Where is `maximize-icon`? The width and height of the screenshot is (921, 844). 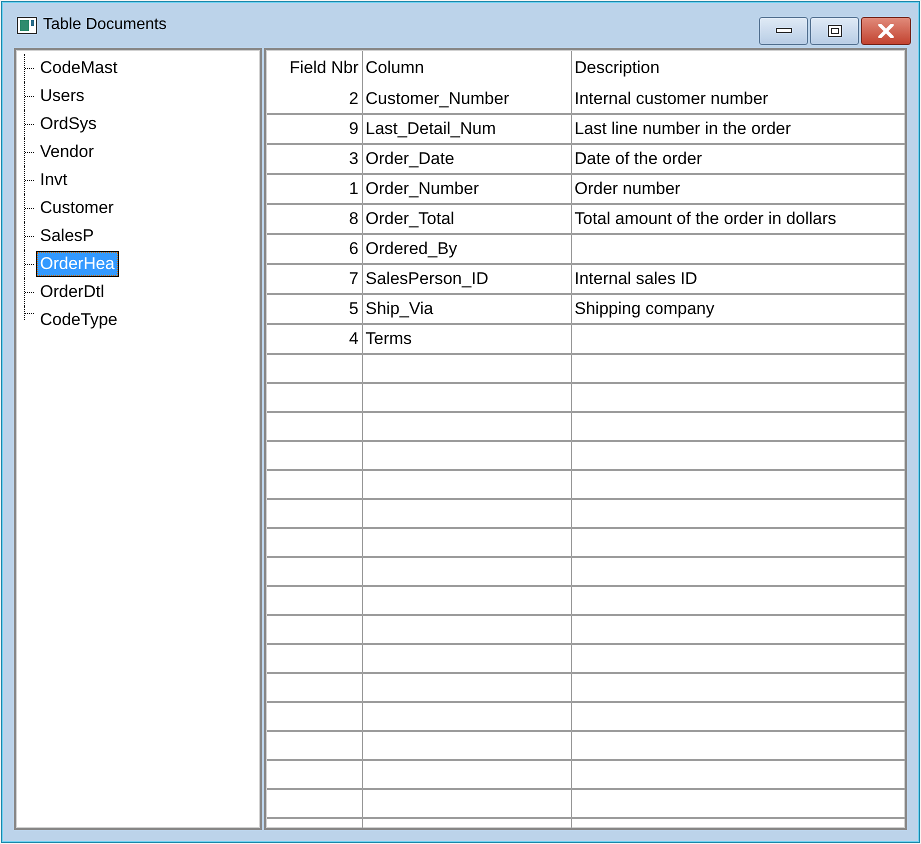 maximize-icon is located at coordinates (835, 31).